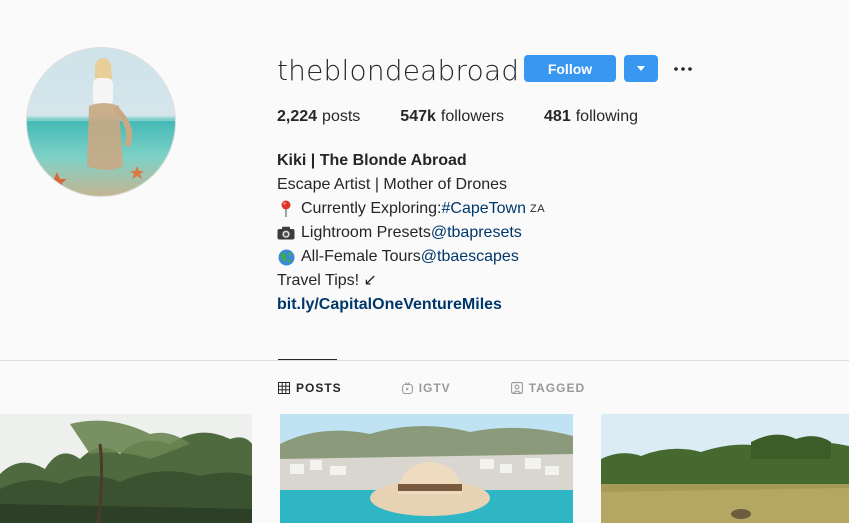  What do you see at coordinates (606, 116) in the screenshot?
I see `following-label: following` at bounding box center [606, 116].